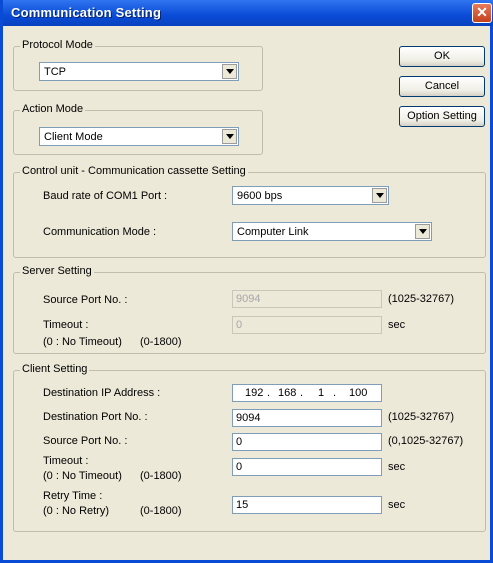 This screenshot has height=563, width=493. Describe the element at coordinates (260, 196) in the screenshot. I see `baud-rate-value: 9600 bps` at that location.